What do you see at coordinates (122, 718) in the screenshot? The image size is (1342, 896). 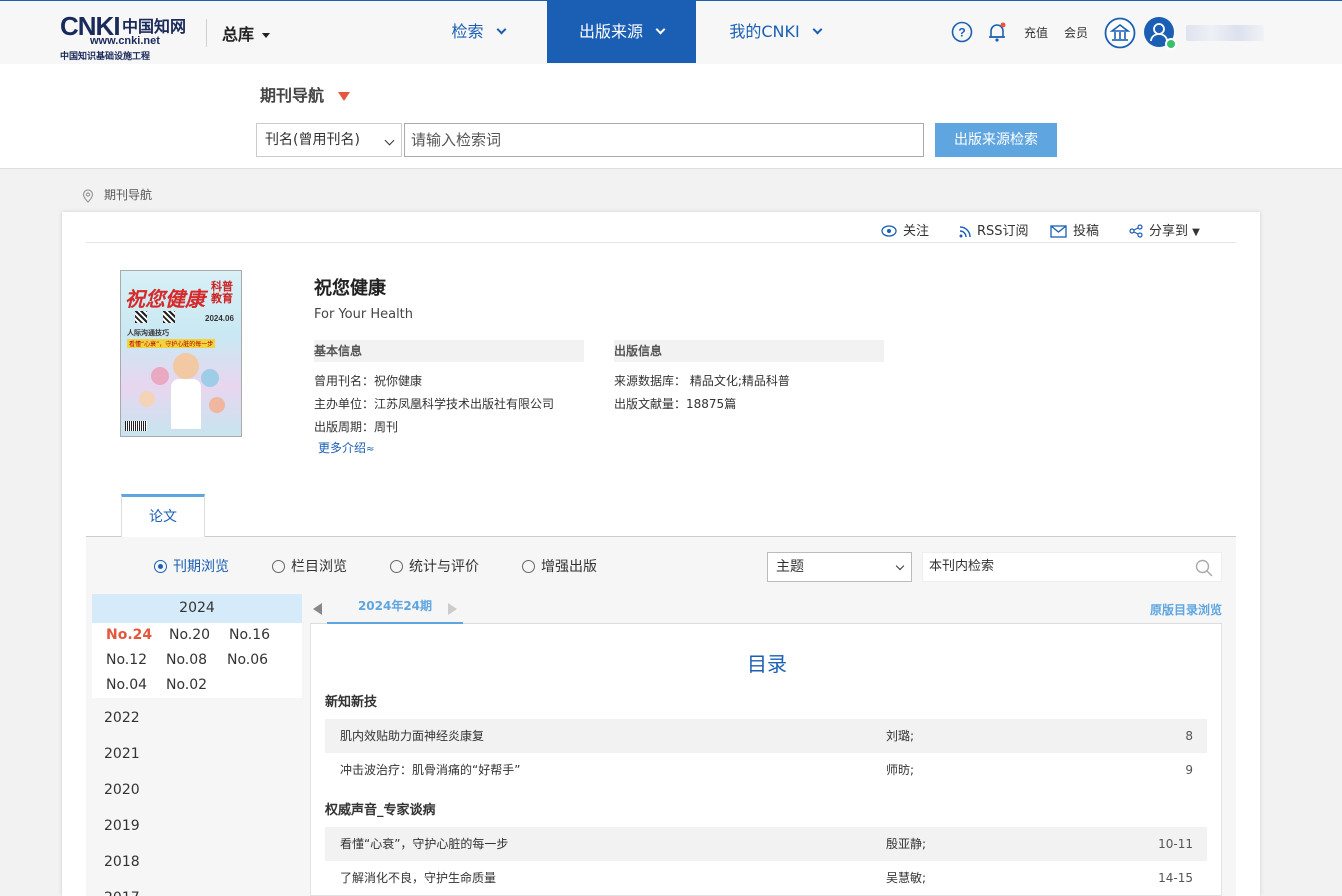 I see `year-link: 2022` at bounding box center [122, 718].